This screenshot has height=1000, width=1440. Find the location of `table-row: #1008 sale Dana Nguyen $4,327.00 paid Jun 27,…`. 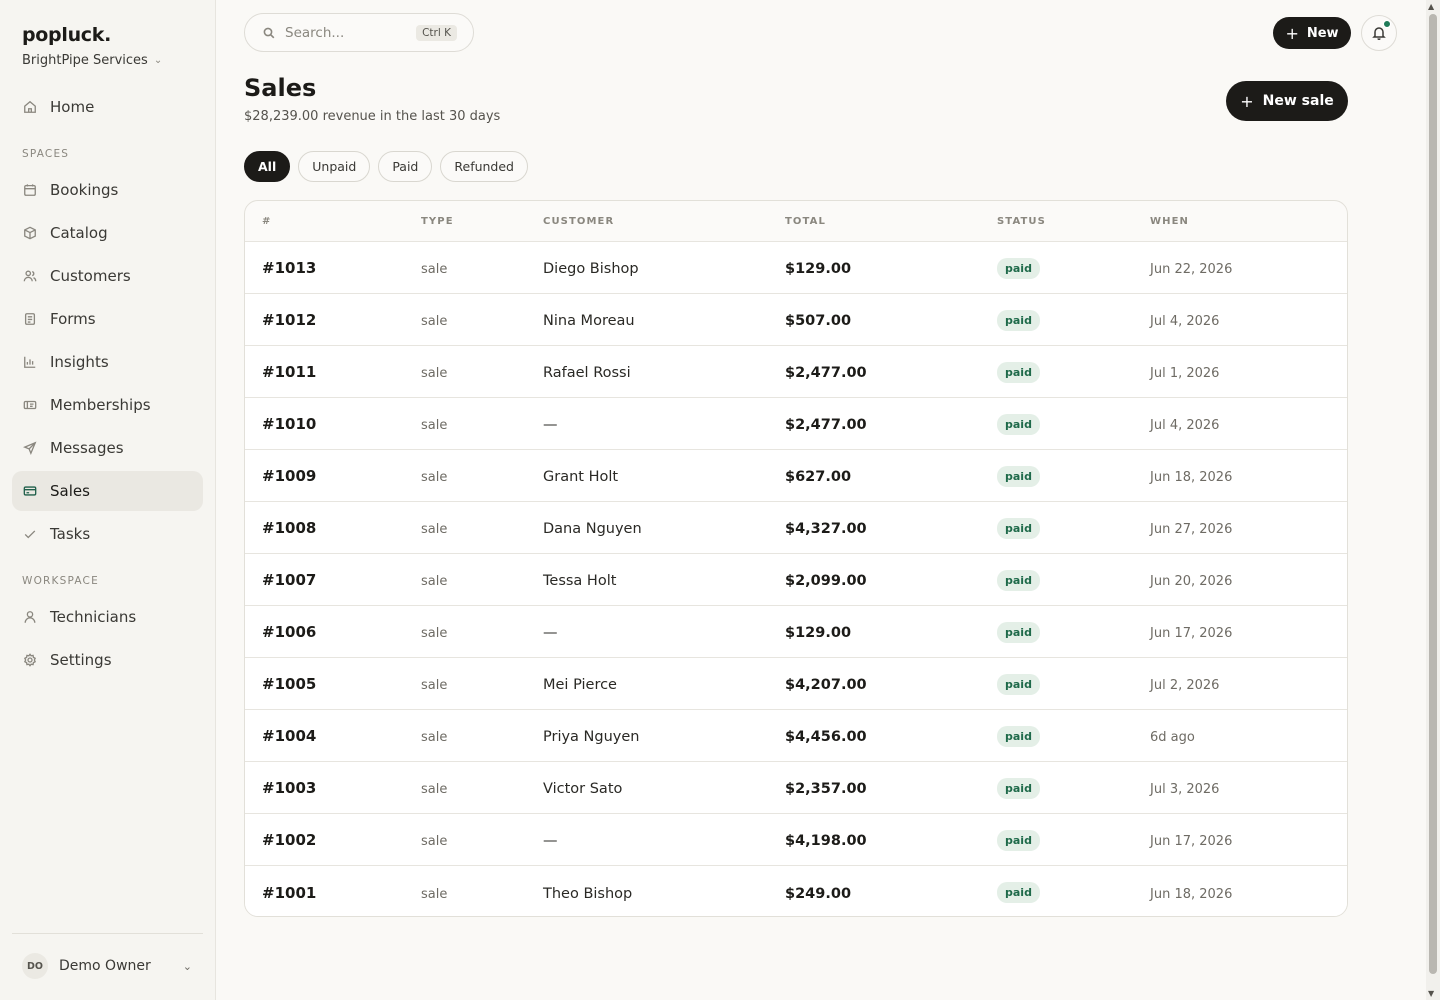

table-row: #1008 sale Dana Nguyen $4,327.00 paid Jun 27,… is located at coordinates (796, 528).